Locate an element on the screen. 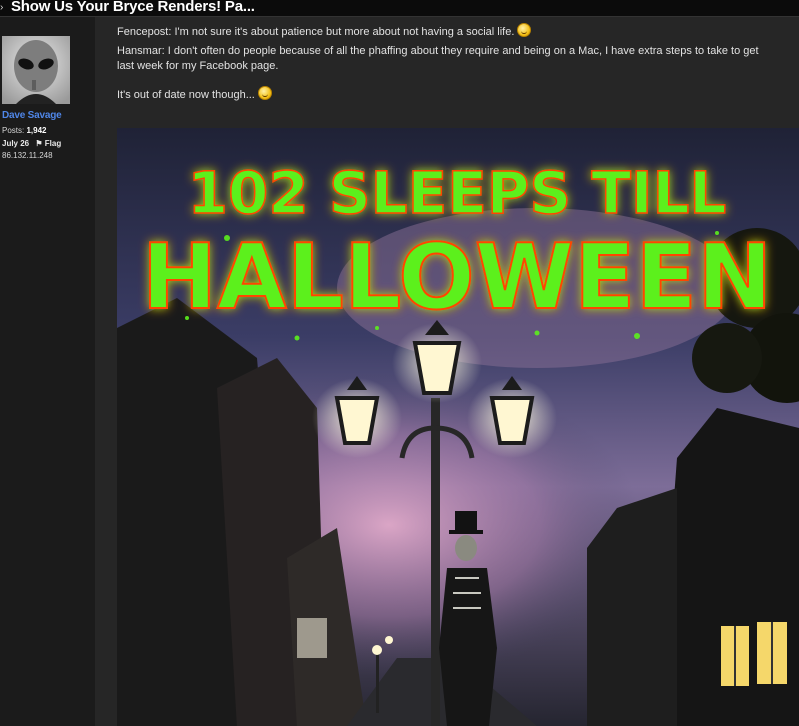 Image resolution: width=799 pixels, height=726 pixels. posts-label: Posts: is located at coordinates (13, 130).